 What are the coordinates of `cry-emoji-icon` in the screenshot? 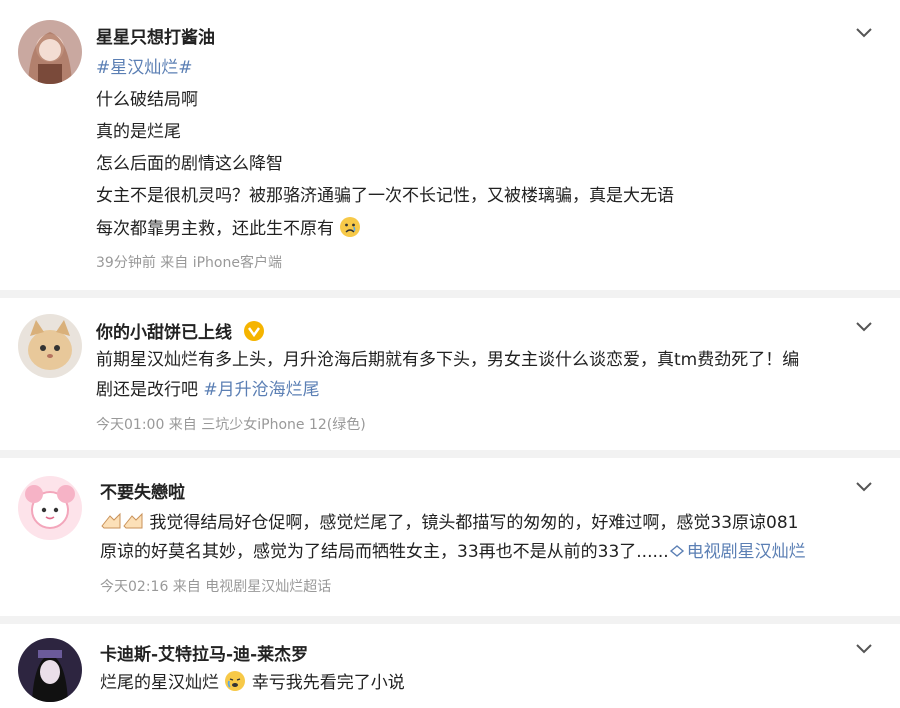 It's located at (235, 681).